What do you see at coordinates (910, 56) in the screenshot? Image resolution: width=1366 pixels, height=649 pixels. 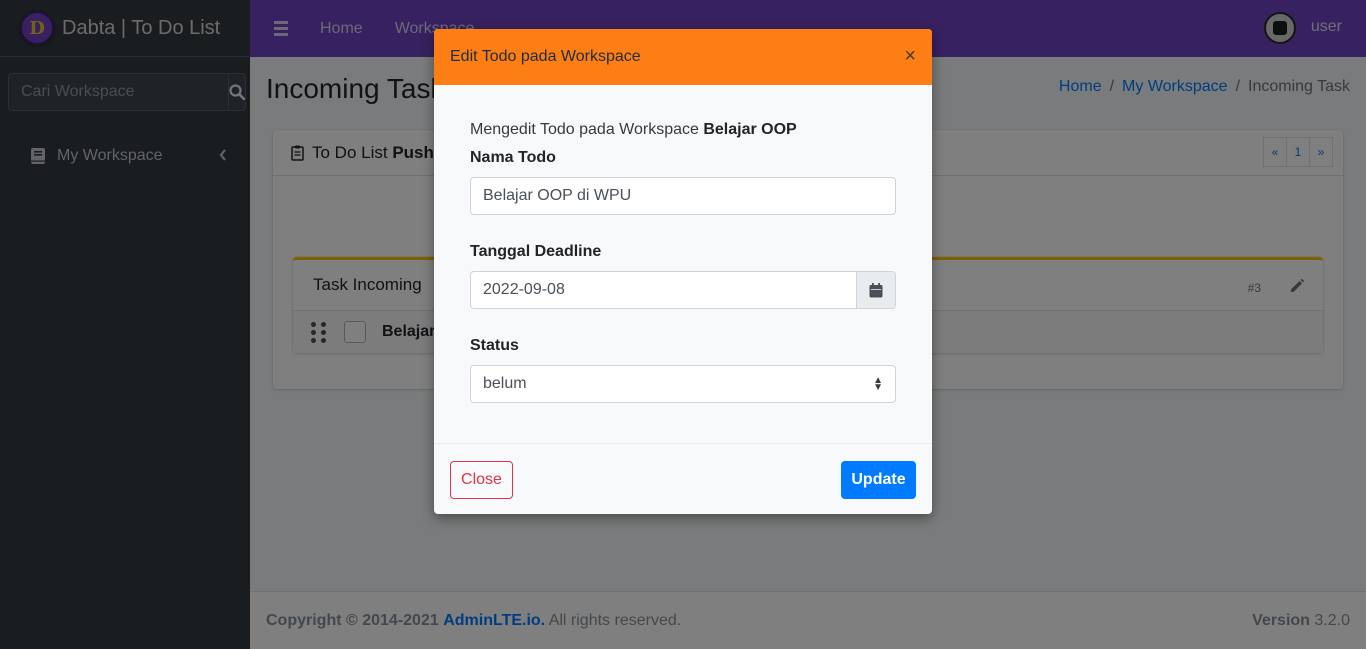 I see `close-icon: ×` at bounding box center [910, 56].